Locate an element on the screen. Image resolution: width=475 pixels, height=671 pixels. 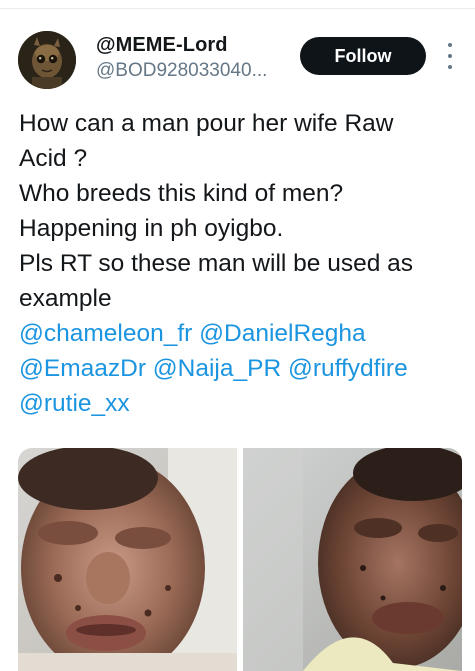
author-display-name: @MEME-Lord is located at coordinates (162, 45).